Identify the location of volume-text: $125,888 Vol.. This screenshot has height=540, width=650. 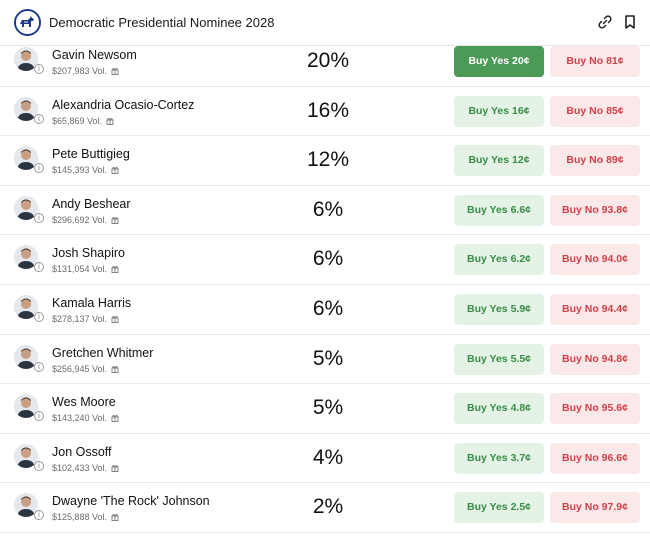
(80, 517).